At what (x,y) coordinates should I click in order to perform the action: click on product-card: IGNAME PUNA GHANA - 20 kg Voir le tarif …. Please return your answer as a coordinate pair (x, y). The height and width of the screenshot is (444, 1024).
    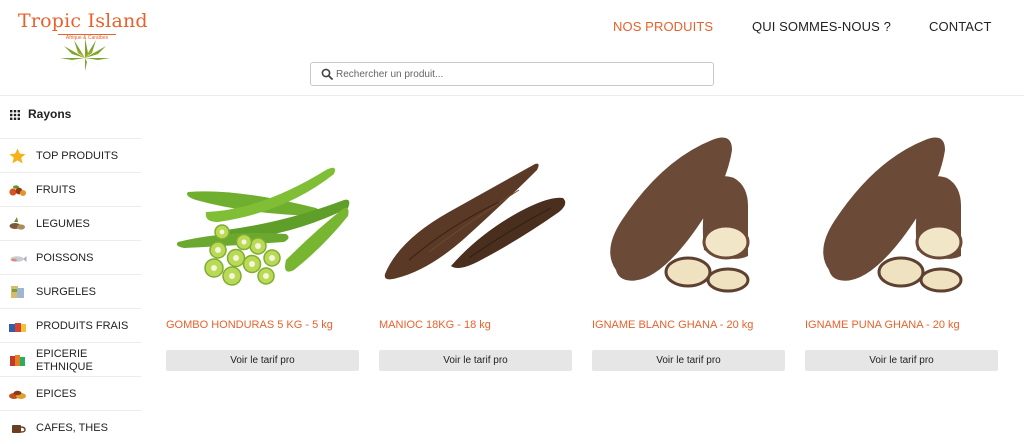
    Looking at the image, I should click on (901, 250).